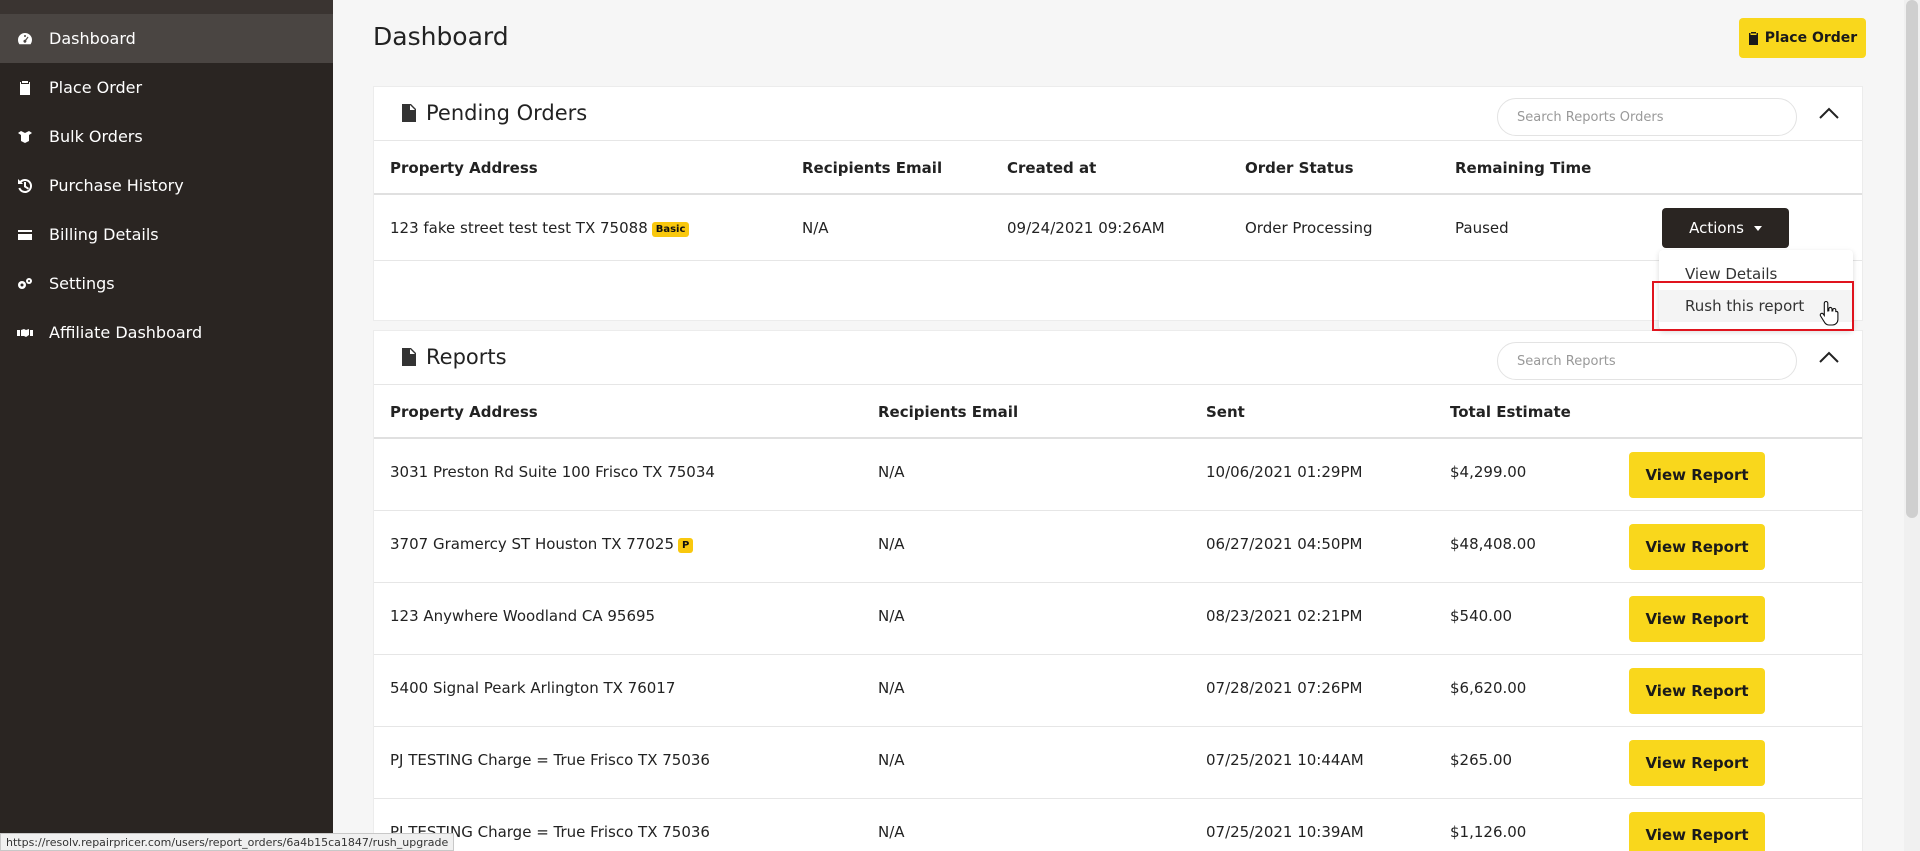  I want to click on credit-card-icon, so click(25, 235).